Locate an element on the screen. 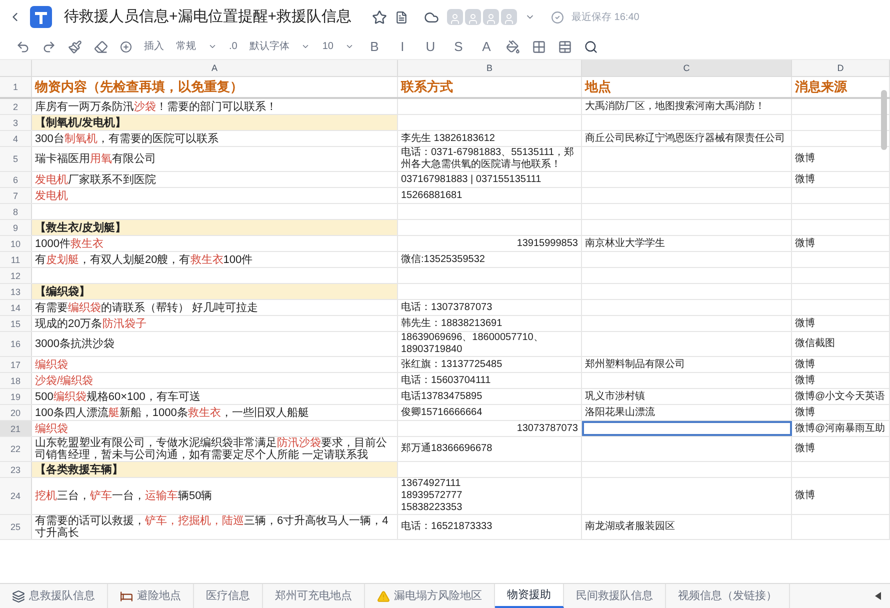 The height and width of the screenshot is (608, 890). document-icon is located at coordinates (401, 17).